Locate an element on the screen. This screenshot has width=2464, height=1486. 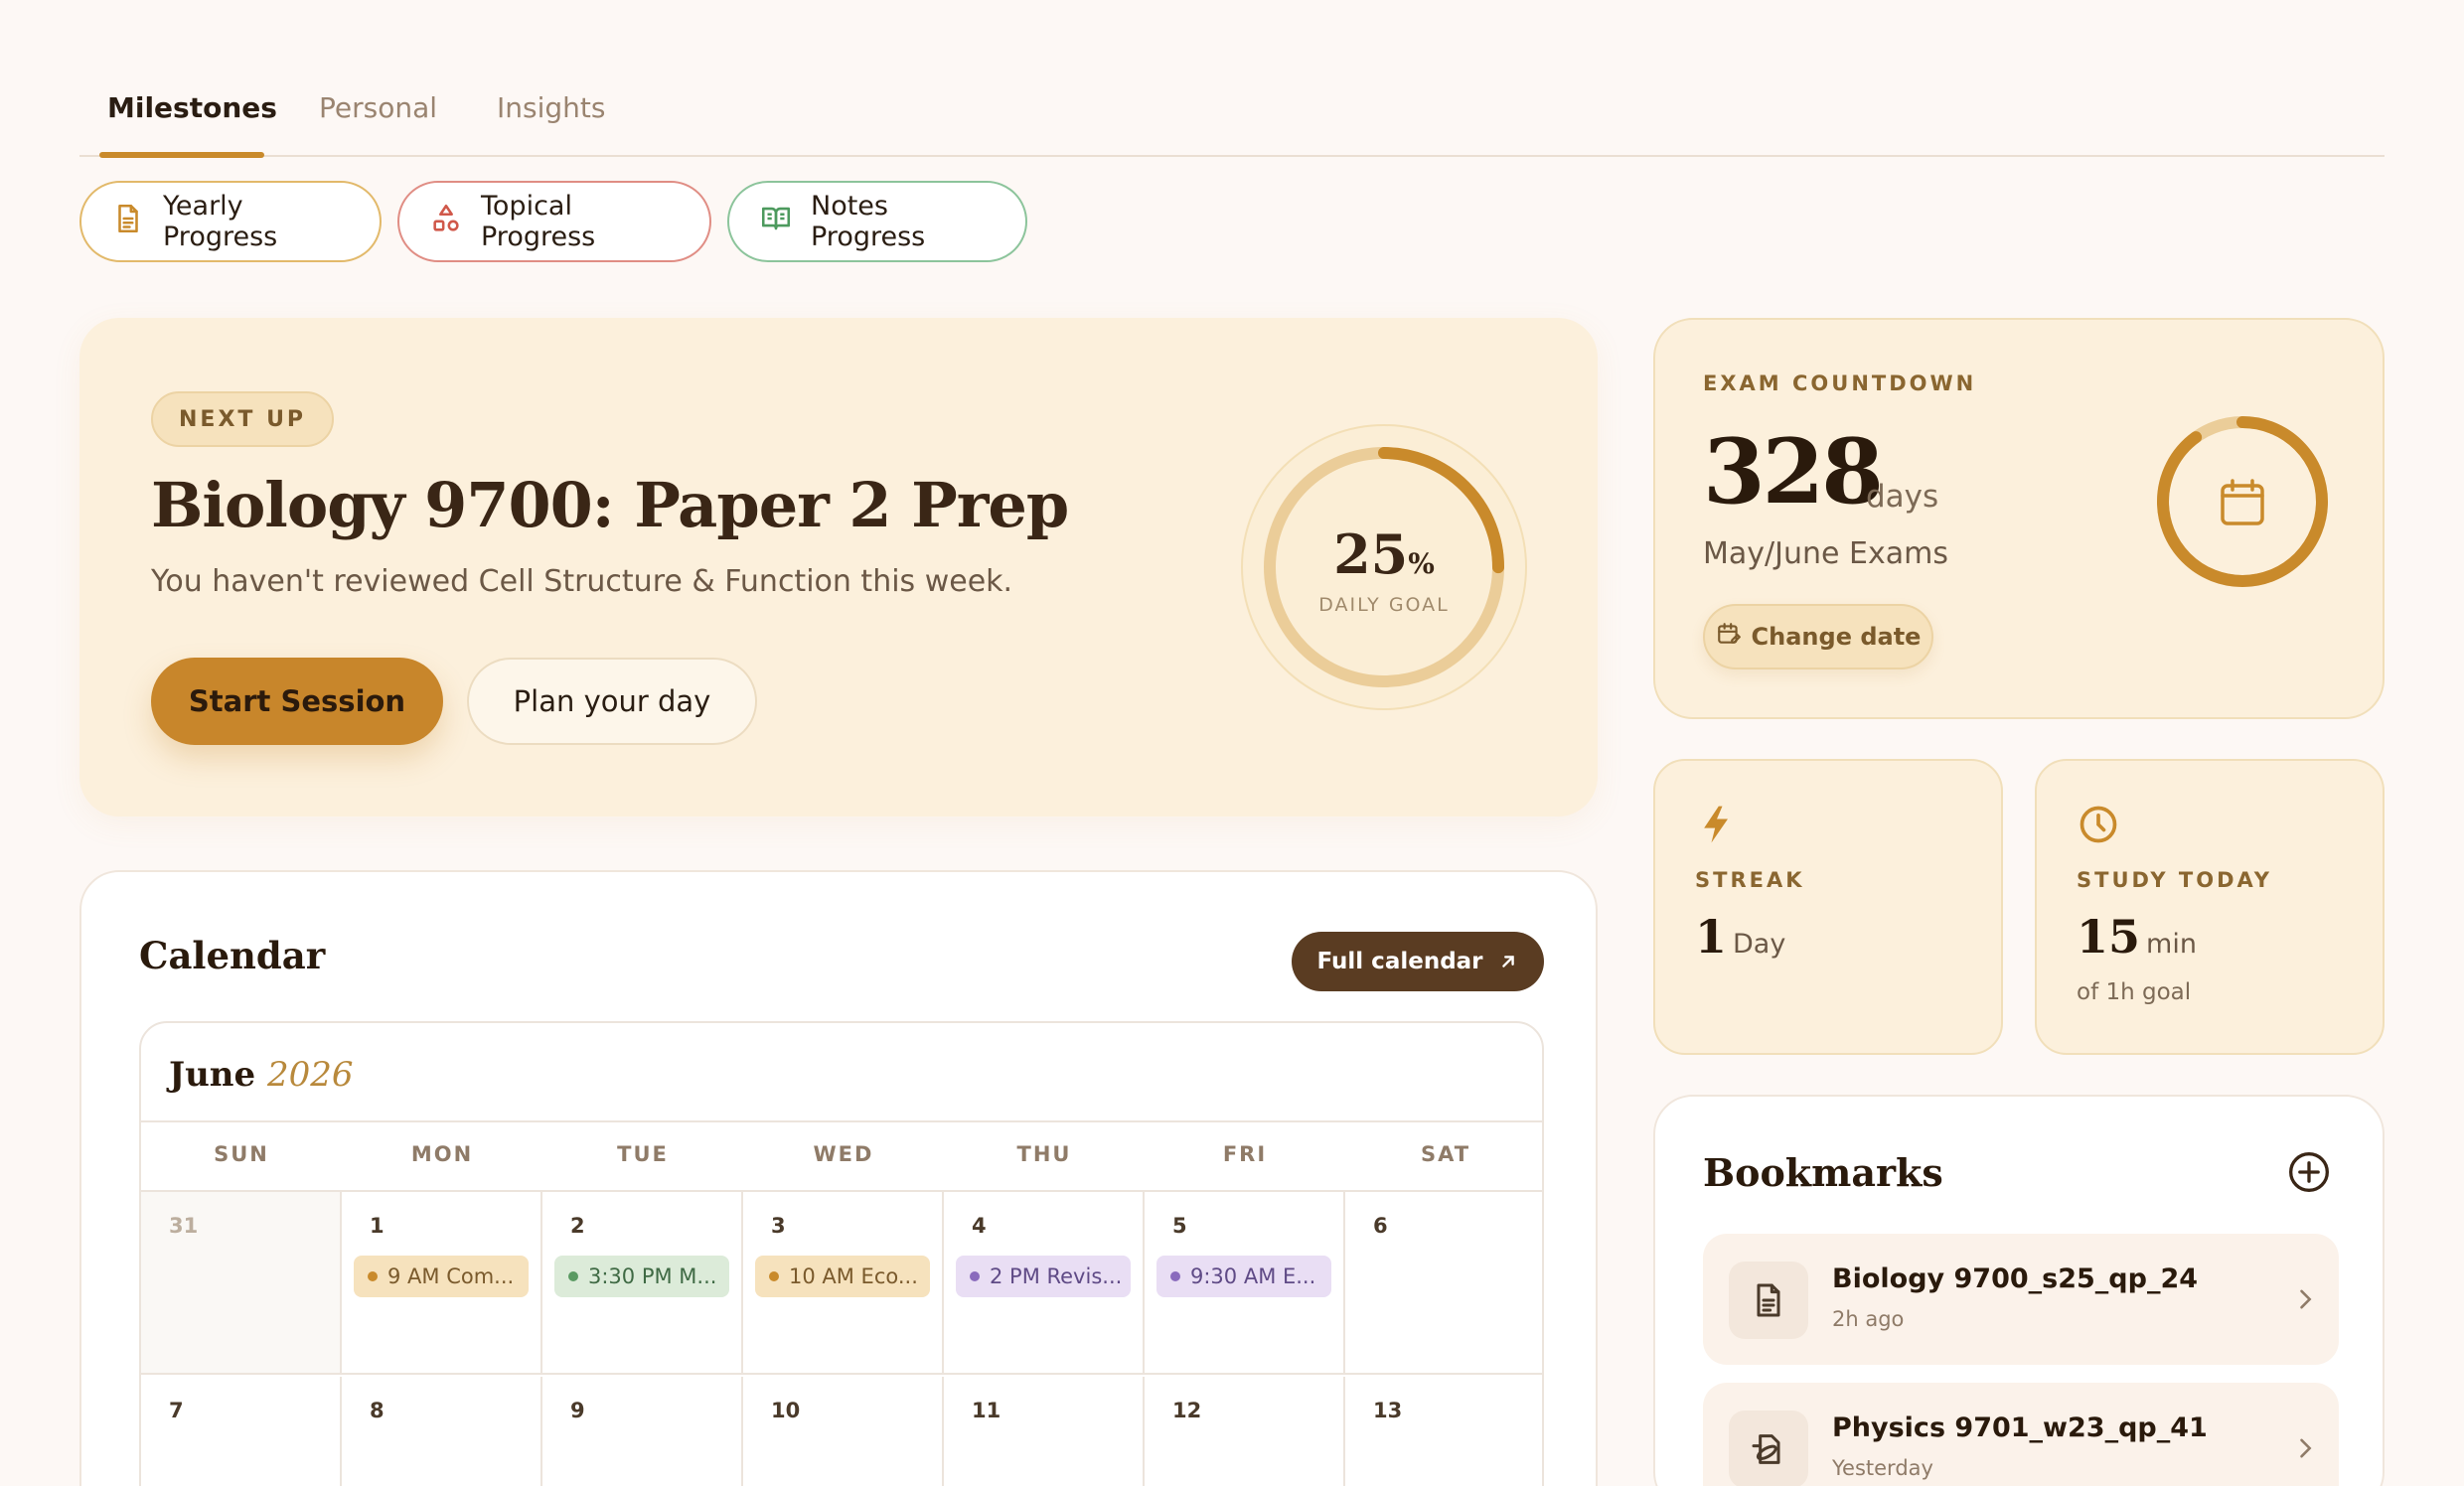
exam-countdown-label: EXAM COUNTDOWN is located at coordinates (1840, 383).